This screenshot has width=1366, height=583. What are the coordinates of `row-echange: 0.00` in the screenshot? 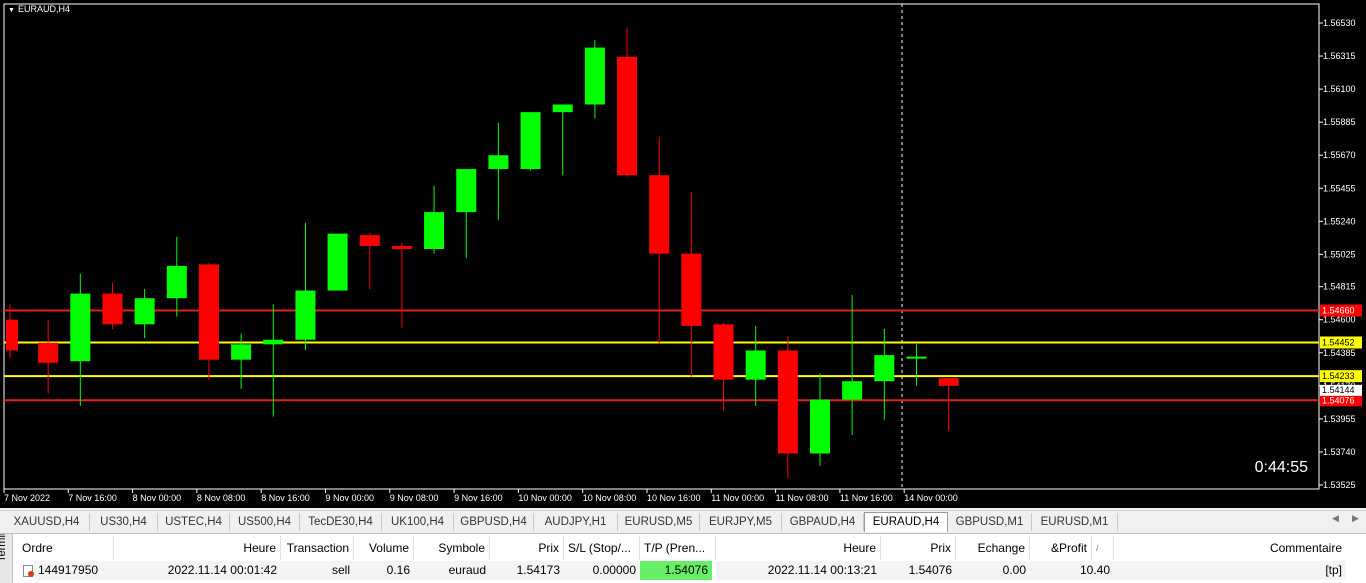 It's located at (993, 570).